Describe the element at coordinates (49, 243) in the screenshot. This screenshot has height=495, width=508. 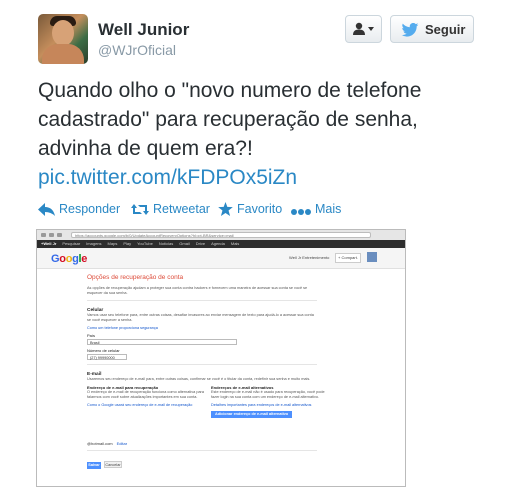
I see `google-bar-item: +Well Jr` at that location.